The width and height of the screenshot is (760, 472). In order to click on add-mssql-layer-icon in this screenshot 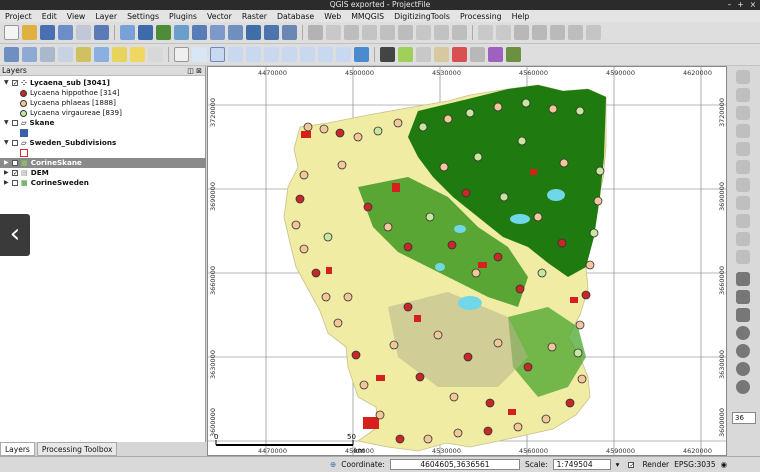, I will do `click(199, 32)`.